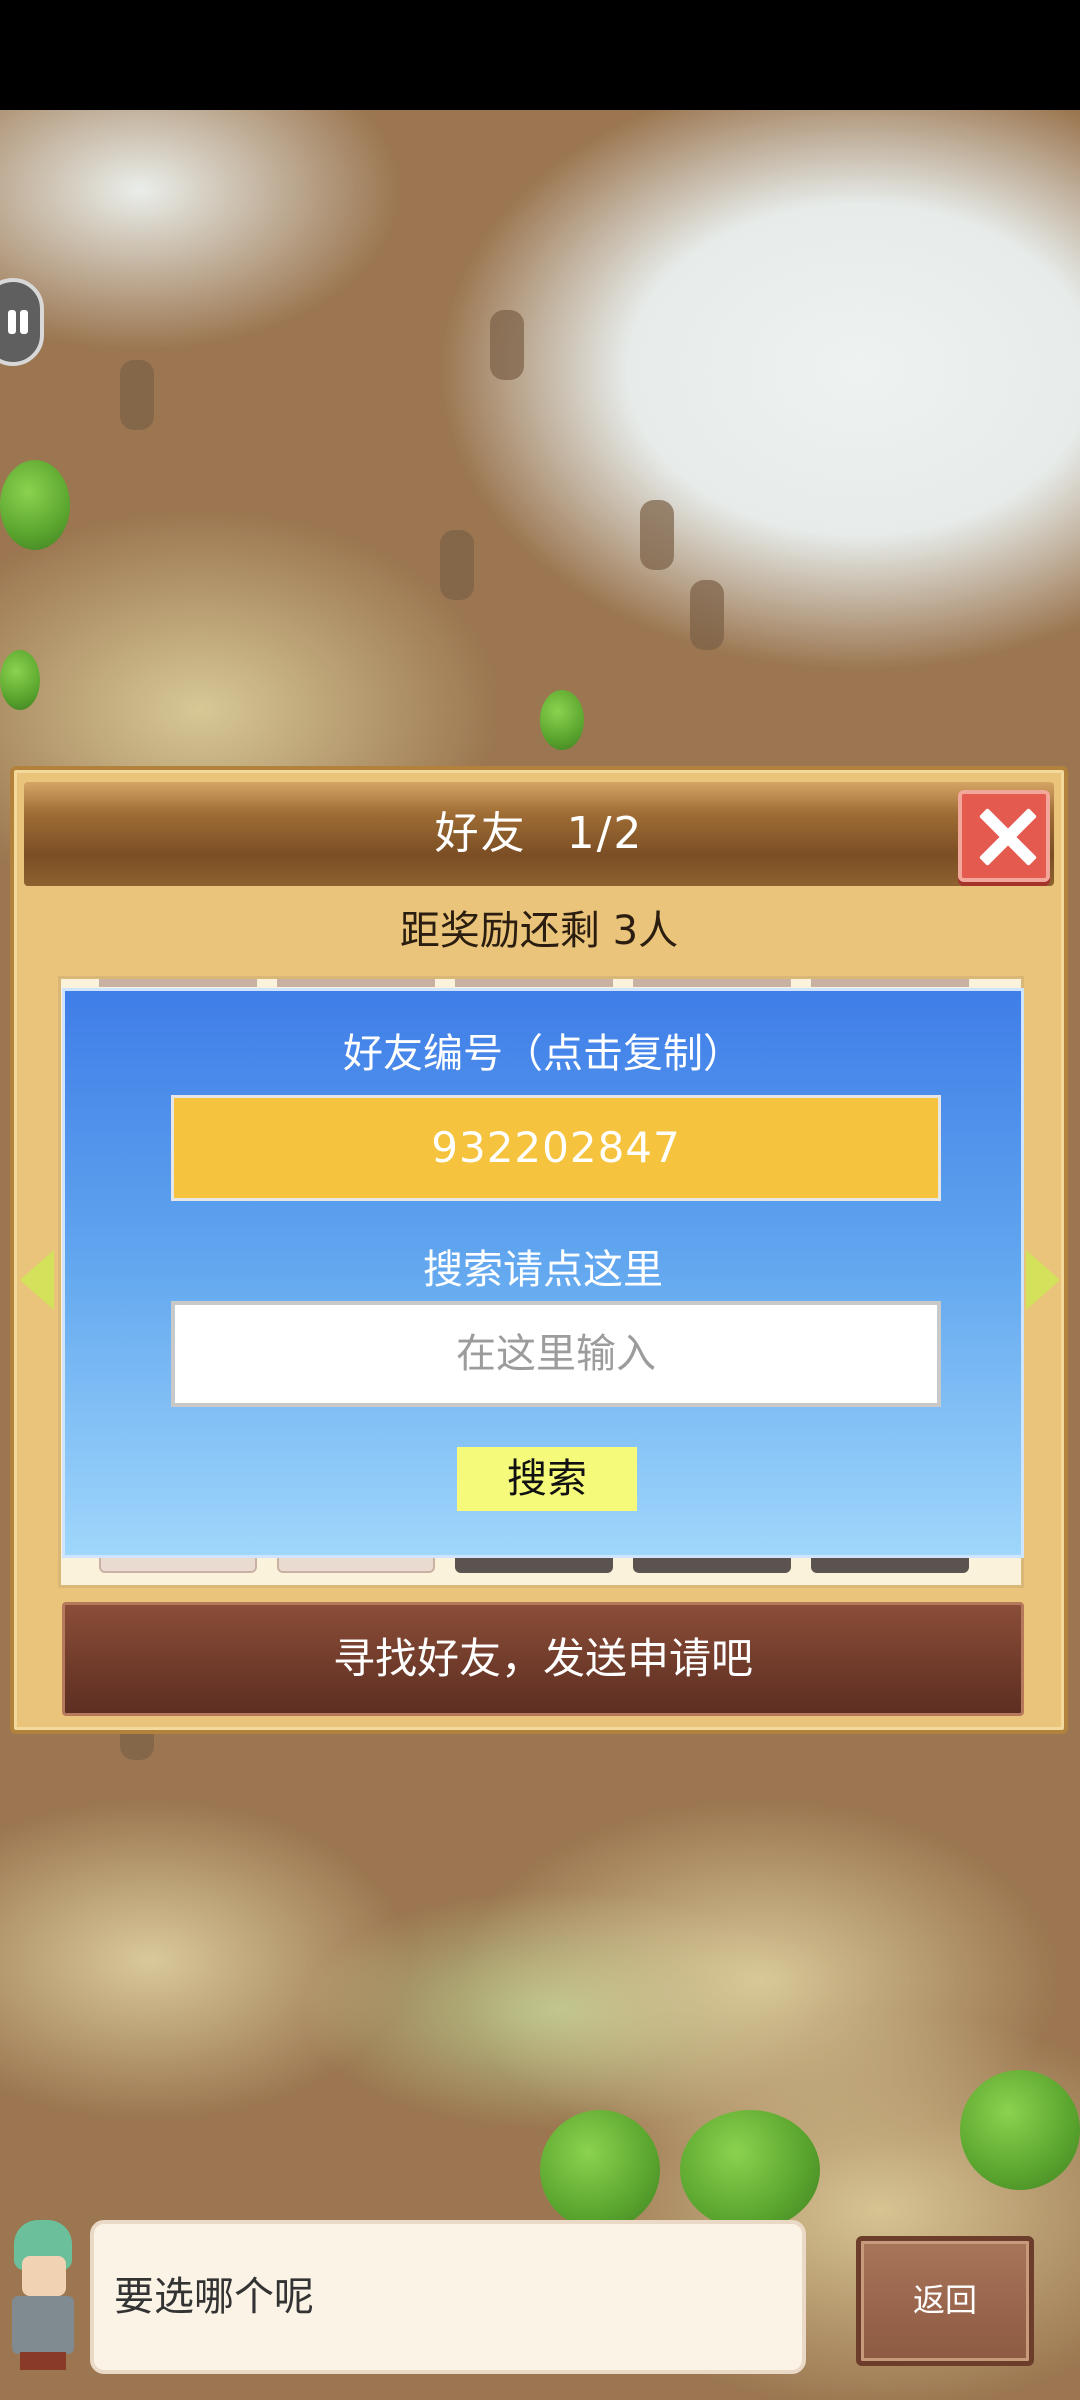  I want to click on arrow-left-icon, so click(37, 1280).